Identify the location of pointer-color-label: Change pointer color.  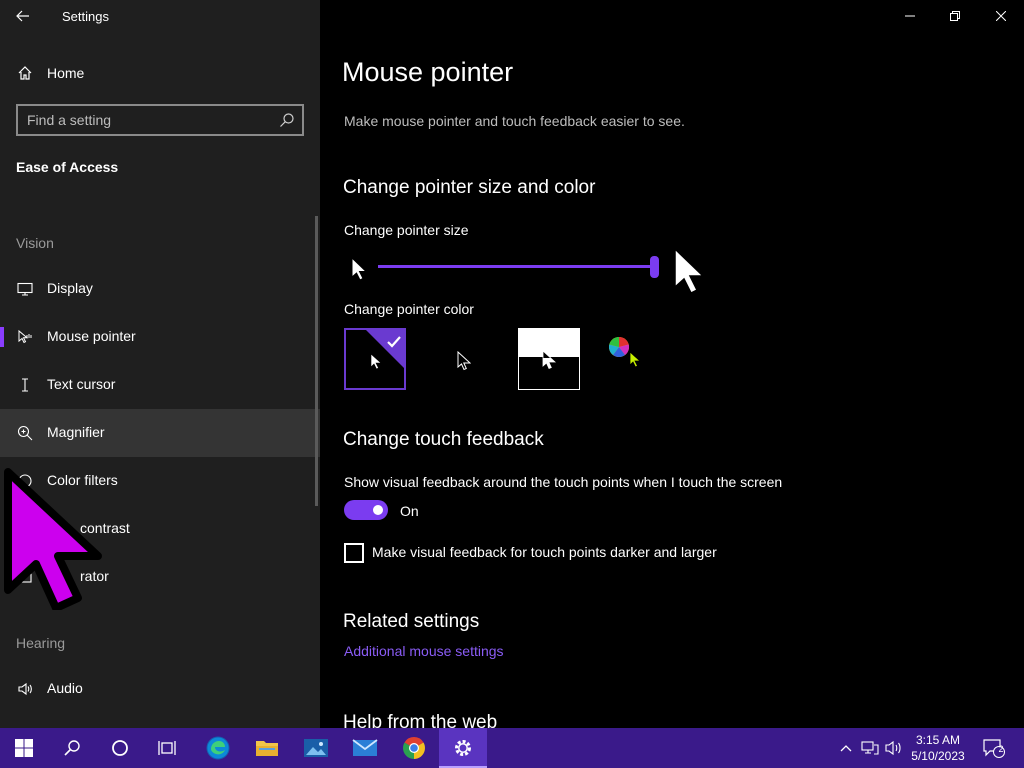
(409, 309).